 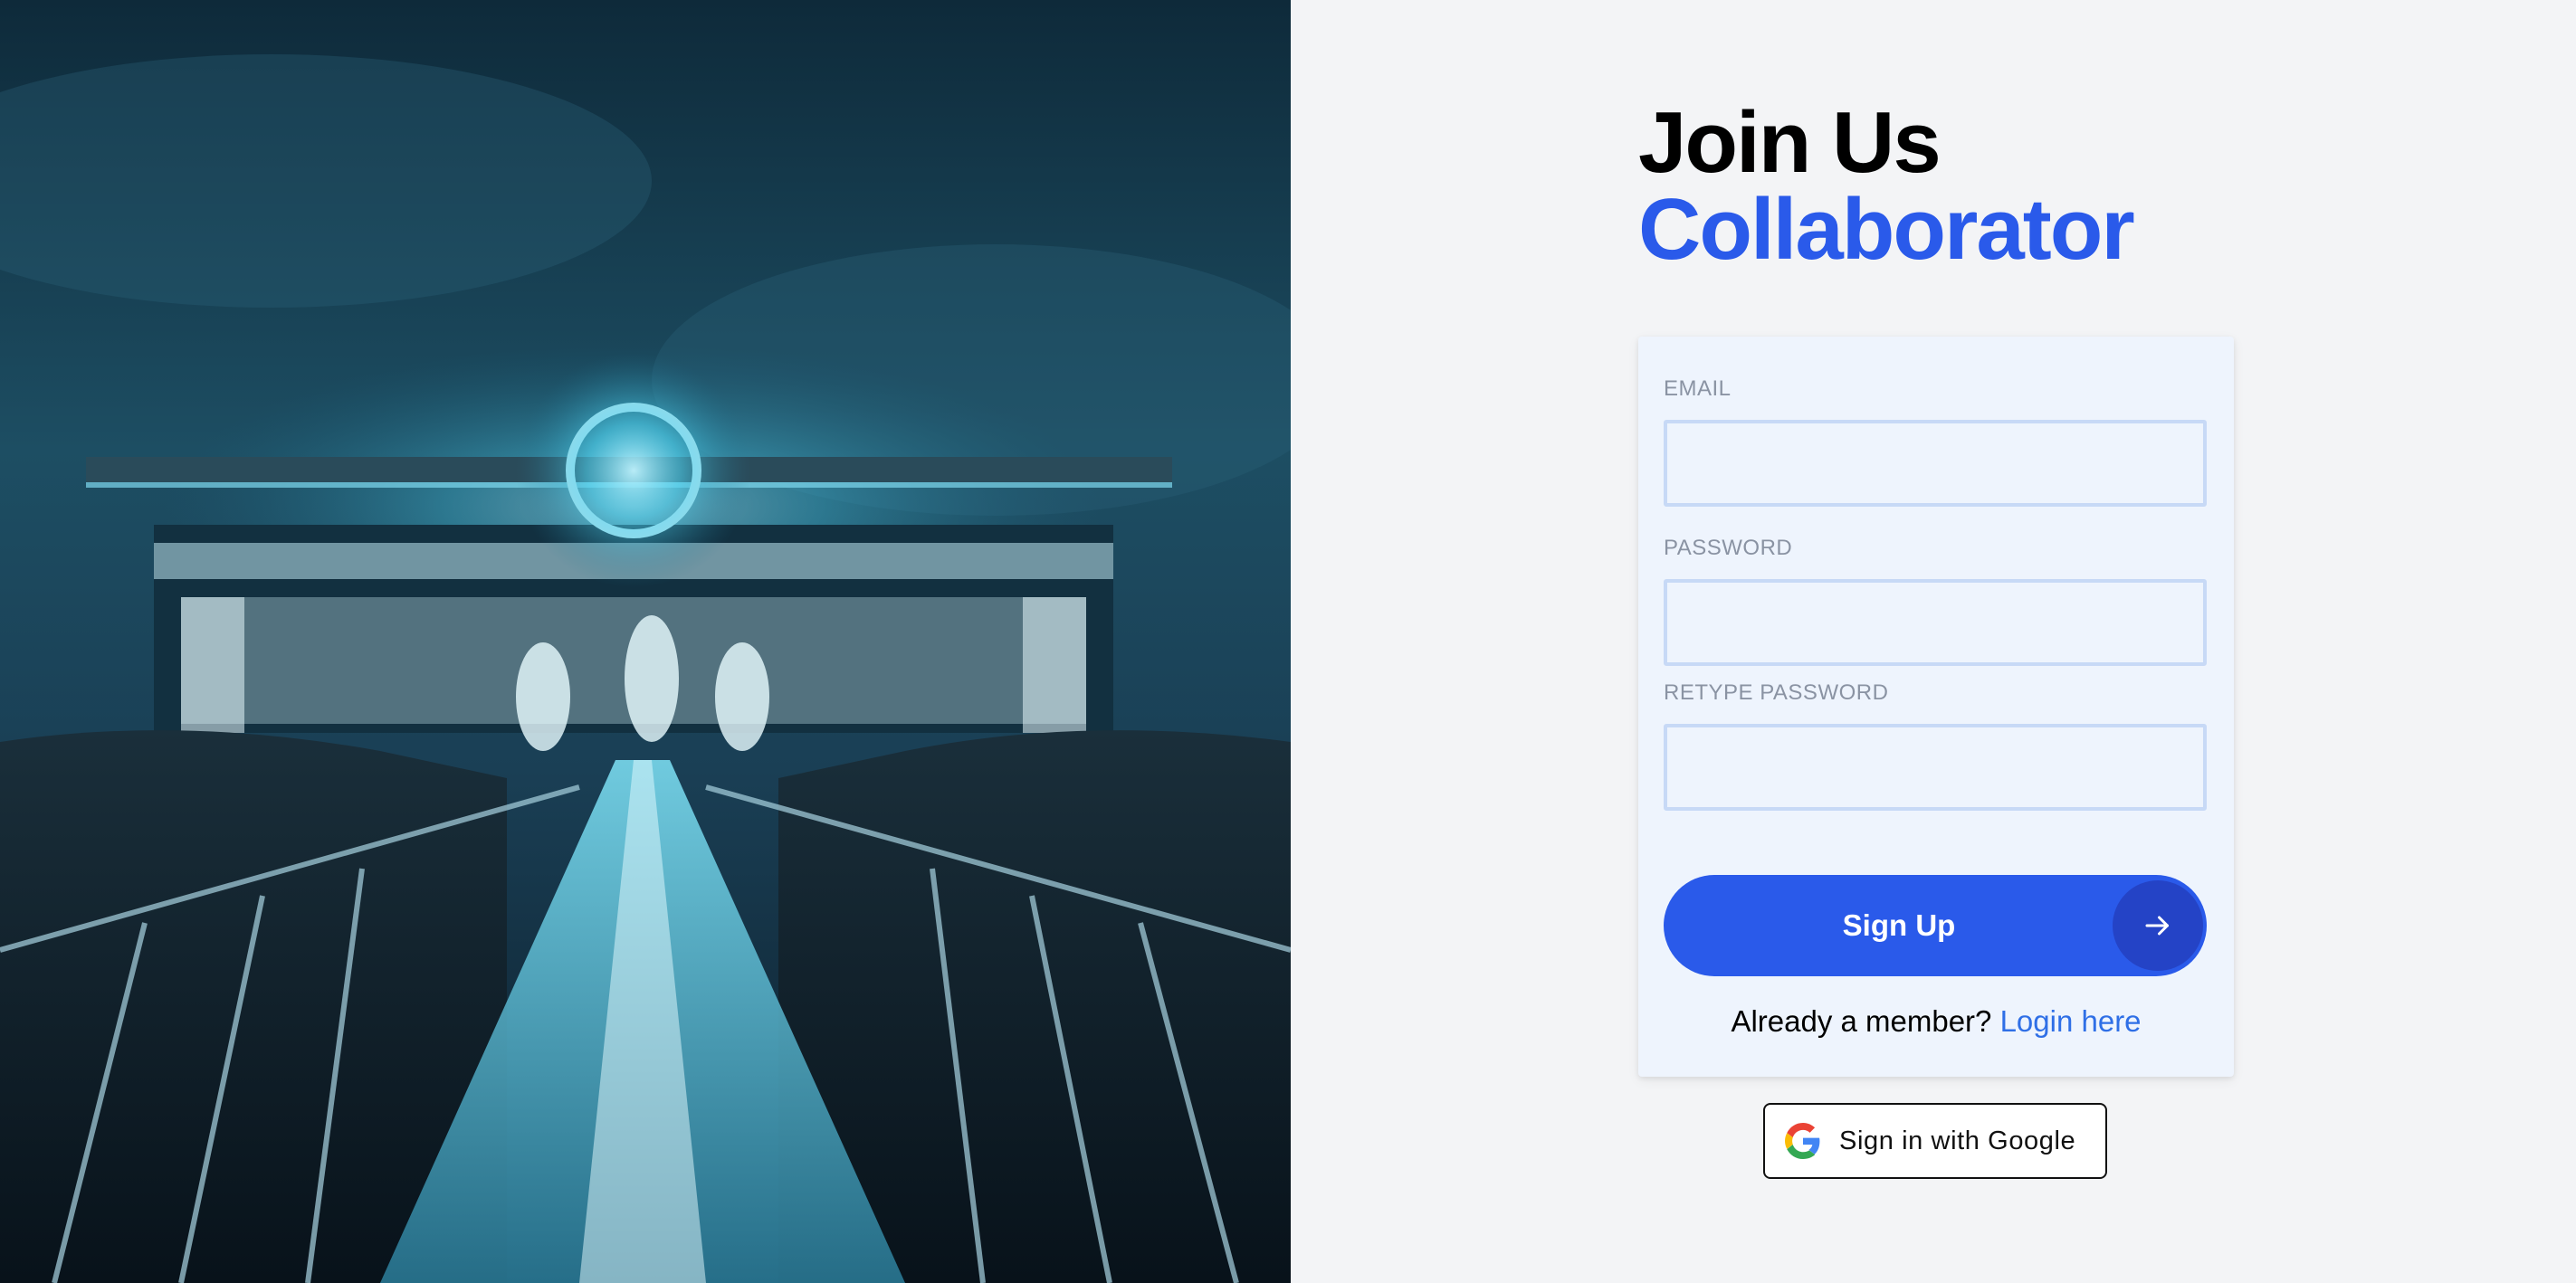 I want to click on arrow-right-icon, so click(x=2158, y=925).